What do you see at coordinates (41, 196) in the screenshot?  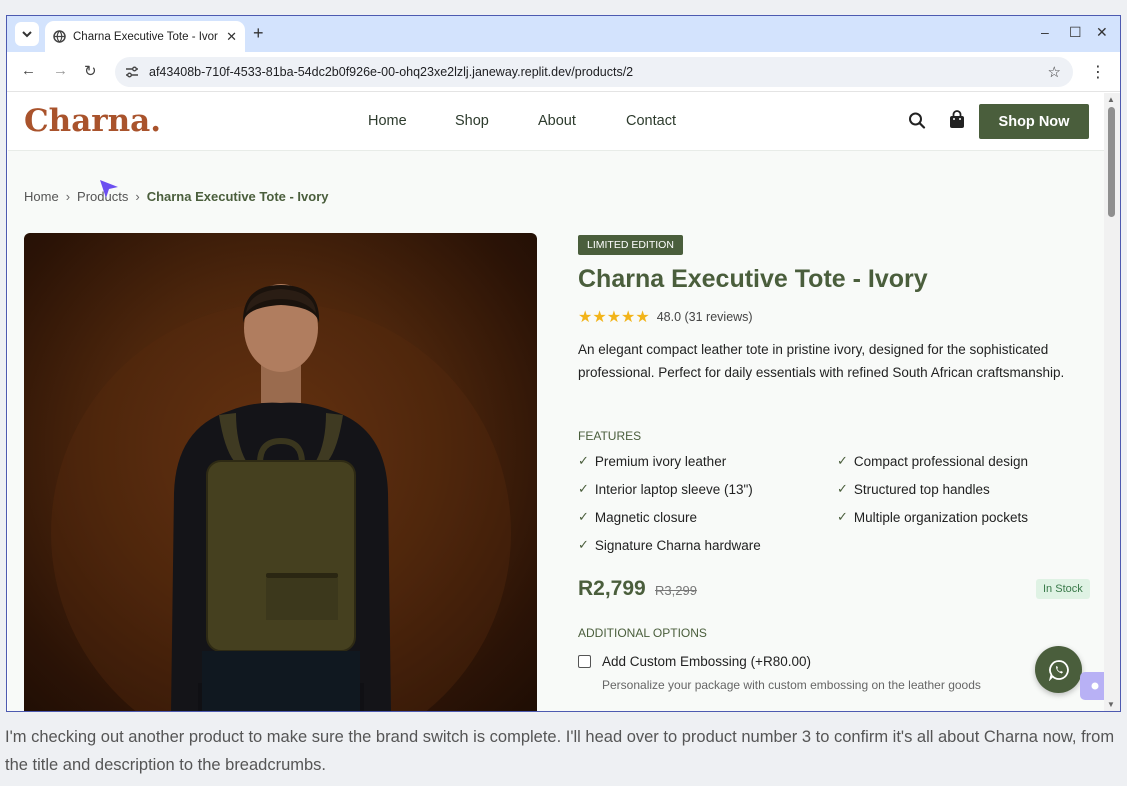 I see `breadcrumb-home: Home` at bounding box center [41, 196].